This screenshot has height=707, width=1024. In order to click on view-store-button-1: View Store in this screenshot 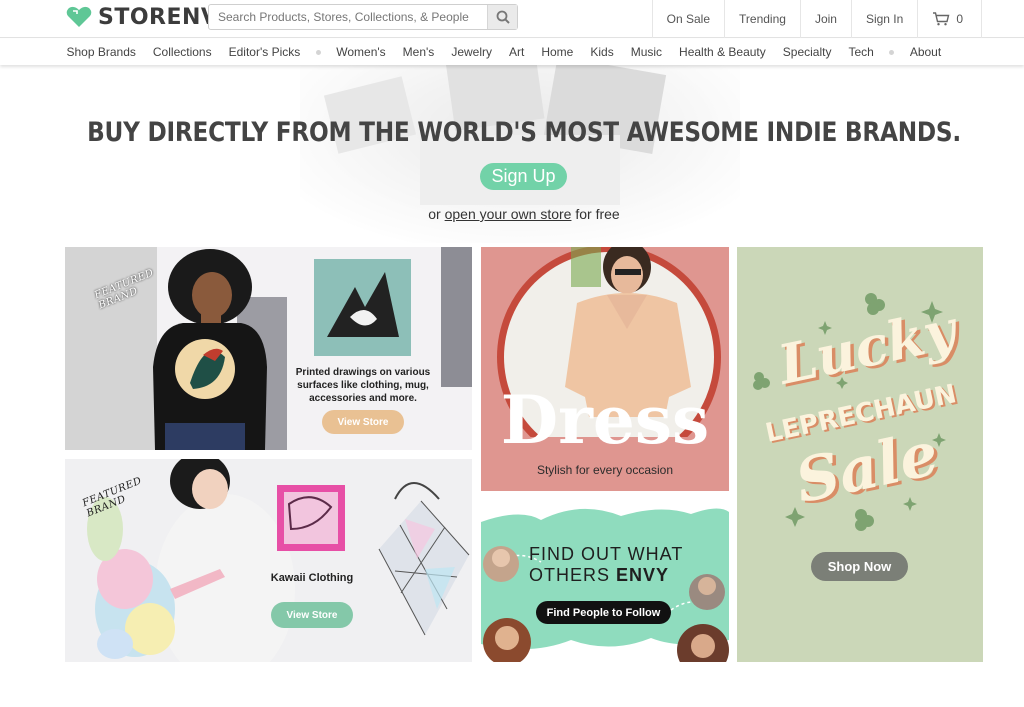, I will do `click(363, 422)`.